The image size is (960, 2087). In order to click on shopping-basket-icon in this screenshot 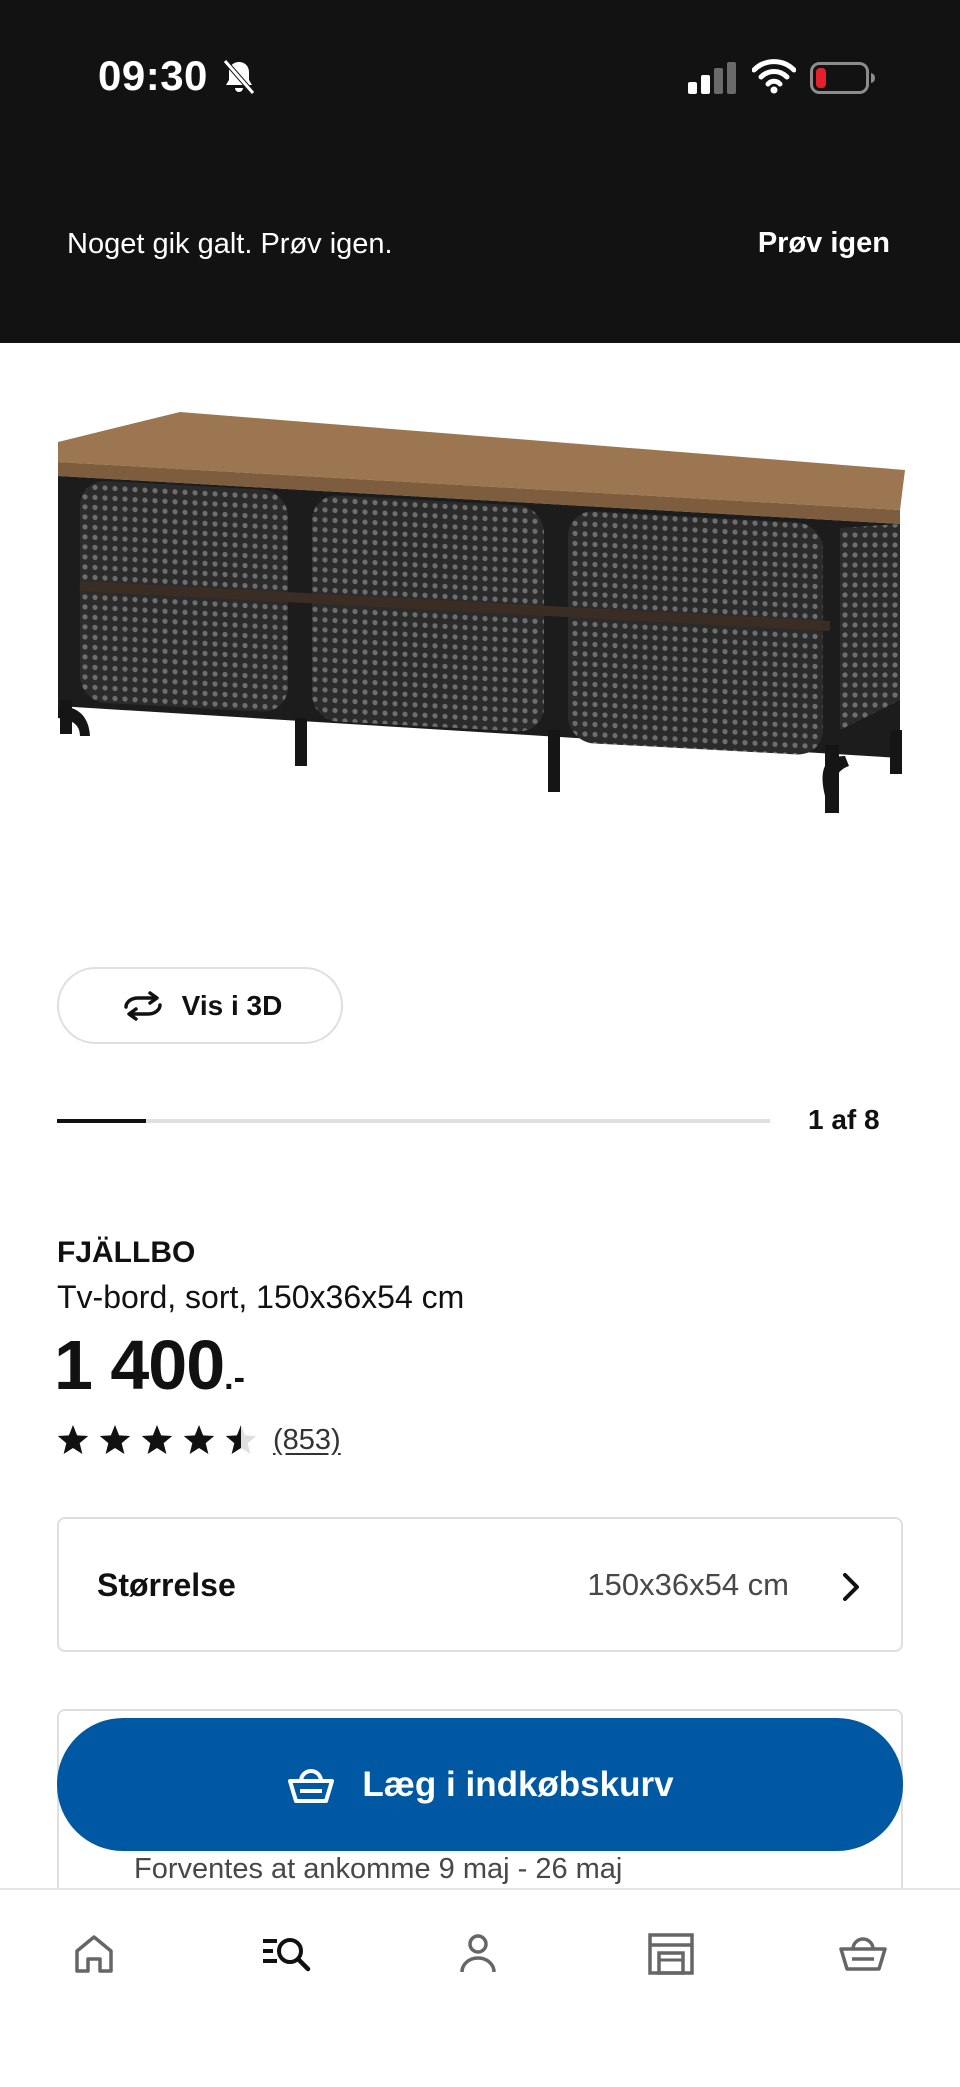, I will do `click(311, 1785)`.